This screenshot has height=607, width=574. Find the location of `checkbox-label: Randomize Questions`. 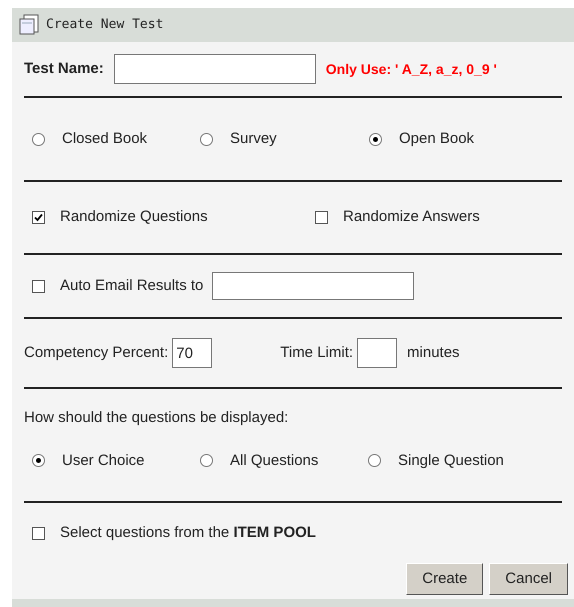

checkbox-label: Randomize Questions is located at coordinates (134, 217).